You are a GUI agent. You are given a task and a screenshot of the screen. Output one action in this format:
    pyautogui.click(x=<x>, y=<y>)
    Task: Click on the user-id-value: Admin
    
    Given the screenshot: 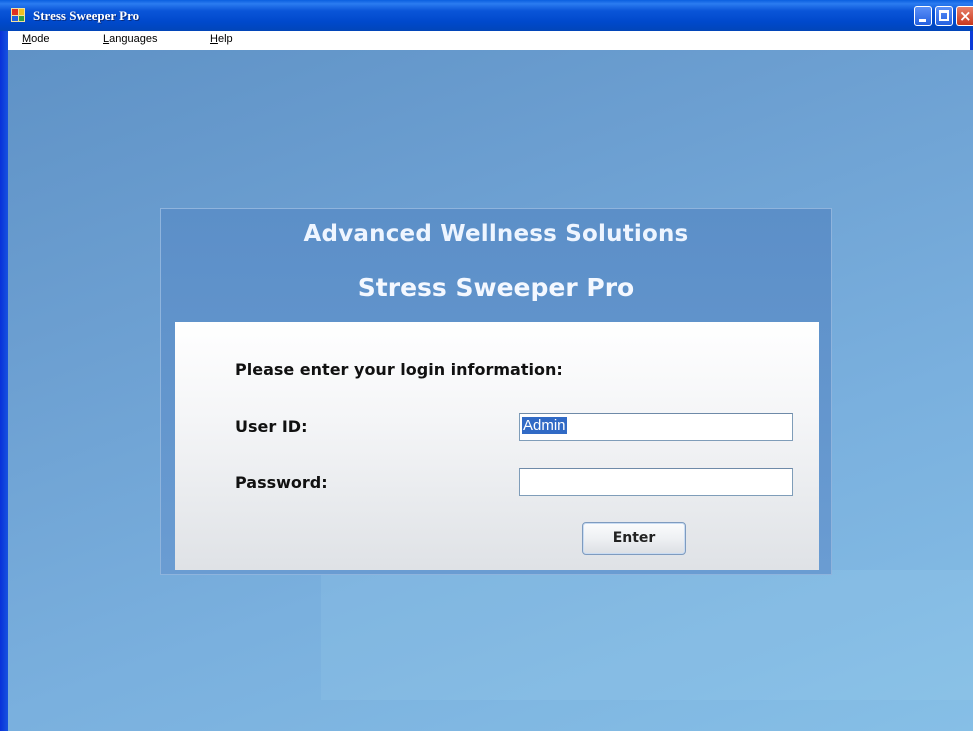 What is the action you would take?
    pyautogui.click(x=544, y=425)
    